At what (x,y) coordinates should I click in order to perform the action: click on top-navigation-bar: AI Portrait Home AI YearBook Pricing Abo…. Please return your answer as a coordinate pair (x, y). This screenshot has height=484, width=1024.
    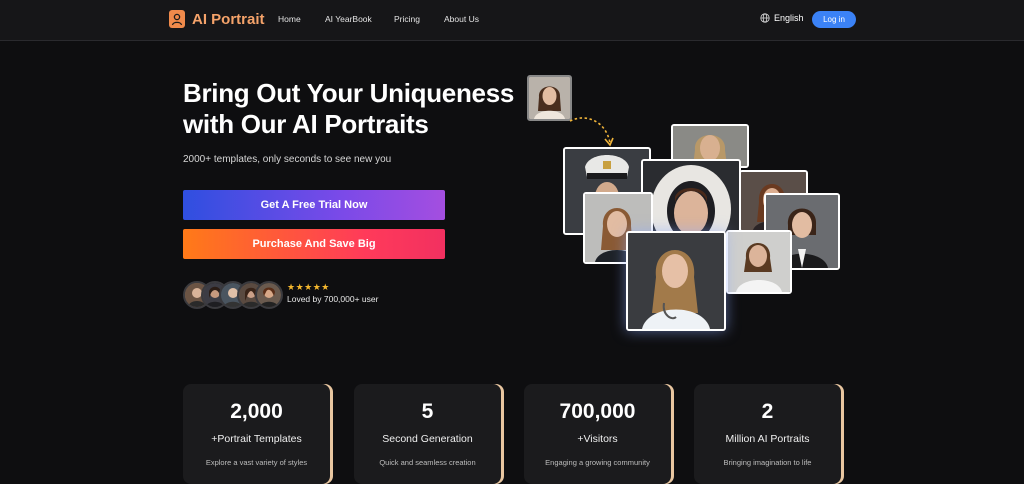
    Looking at the image, I should click on (512, 20).